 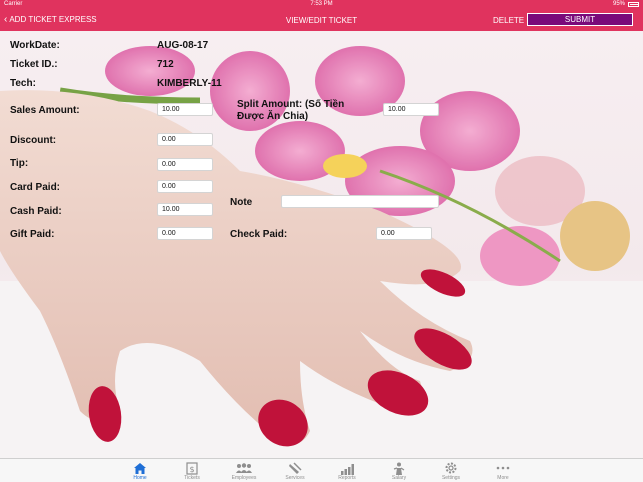 I want to click on note-label: Note, so click(x=241, y=202).